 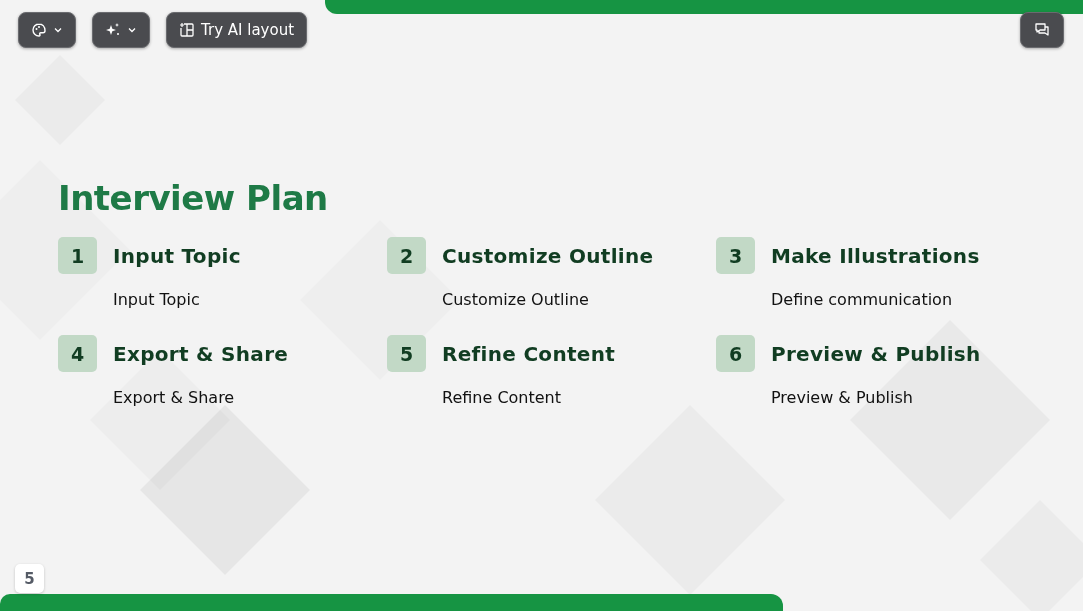 I want to click on try-ai-layout-button: Try AI layout, so click(x=237, y=30).